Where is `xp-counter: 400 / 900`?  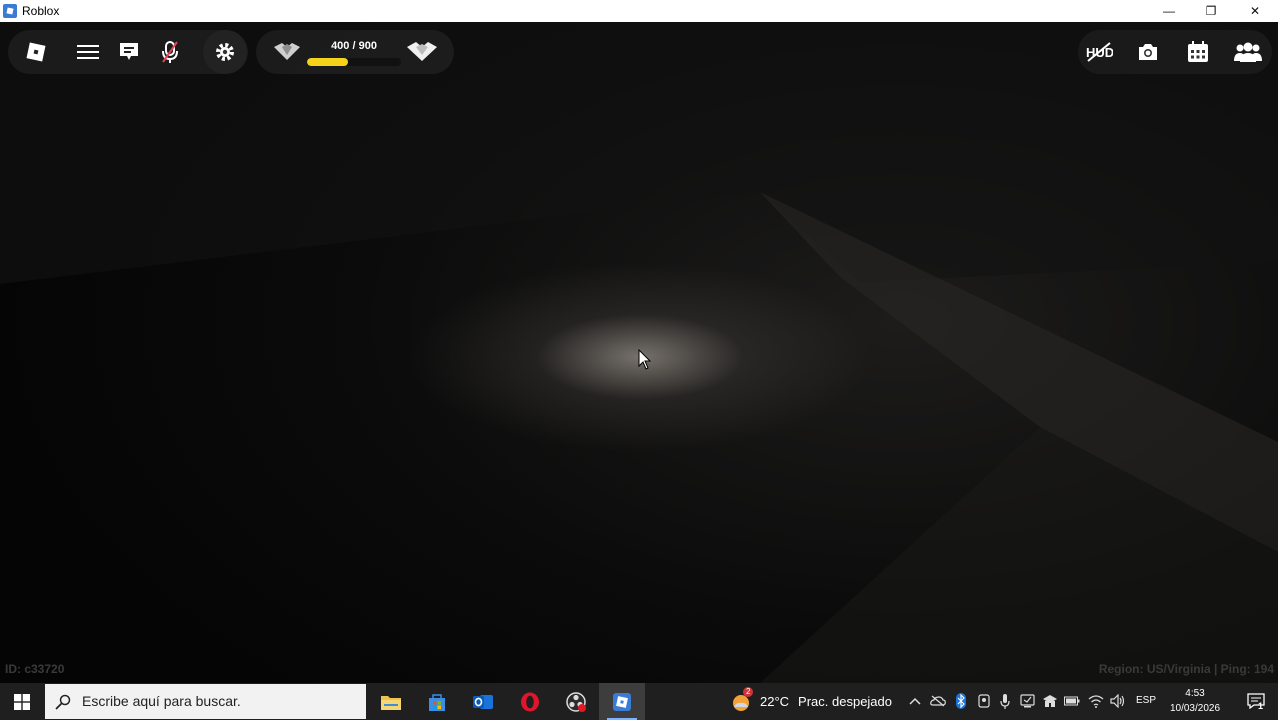
xp-counter: 400 / 900 is located at coordinates (354, 46).